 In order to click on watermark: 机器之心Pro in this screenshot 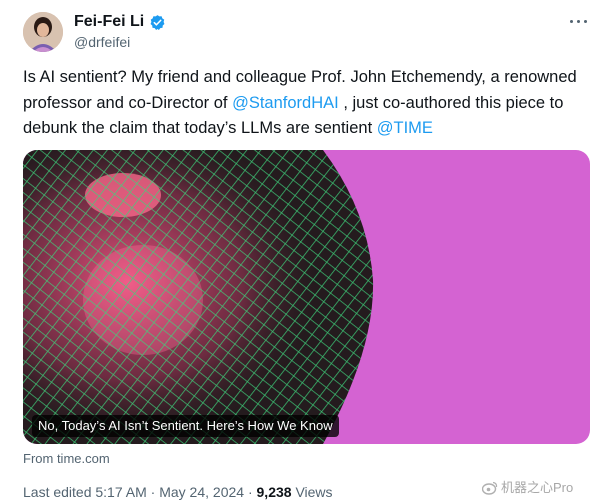, I will do `click(527, 488)`.